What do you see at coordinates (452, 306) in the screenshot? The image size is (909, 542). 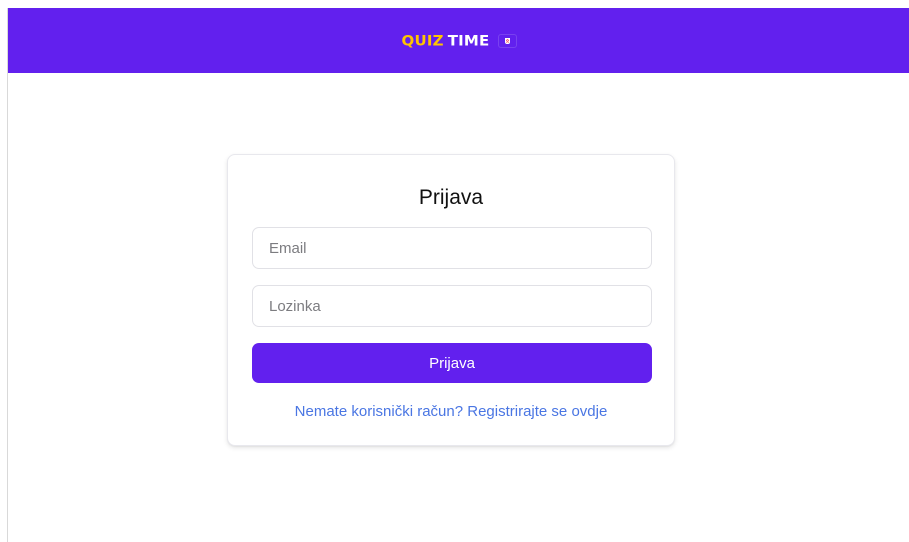 I see `password-input` at bounding box center [452, 306].